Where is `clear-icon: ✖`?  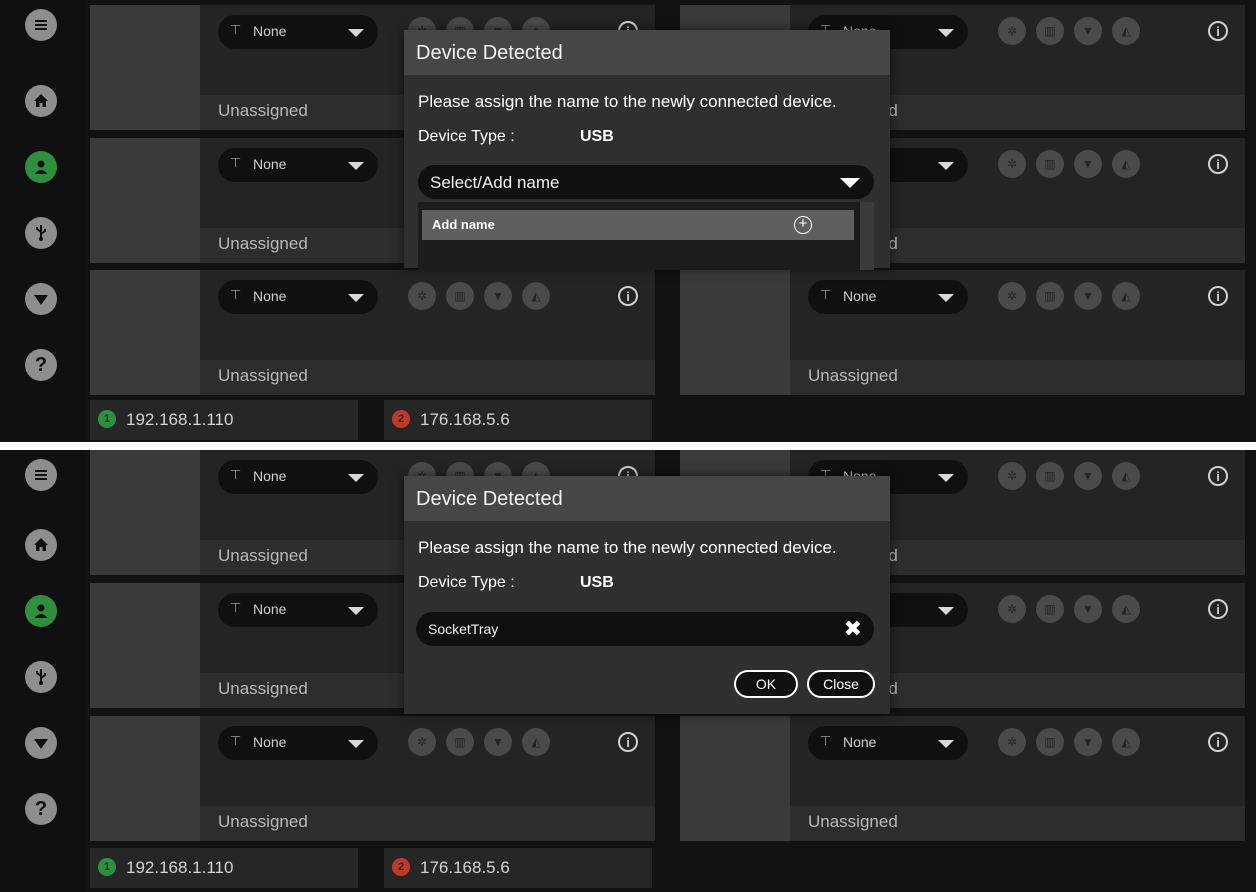
clear-icon: ✖ is located at coordinates (853, 629).